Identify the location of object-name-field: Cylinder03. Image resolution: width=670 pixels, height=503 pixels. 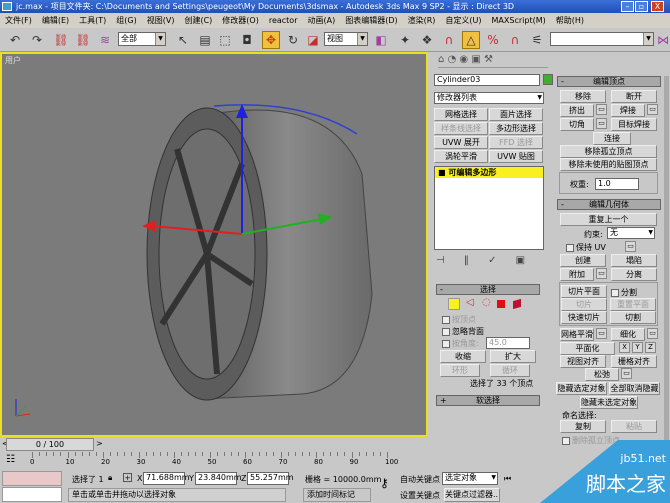
(487, 80).